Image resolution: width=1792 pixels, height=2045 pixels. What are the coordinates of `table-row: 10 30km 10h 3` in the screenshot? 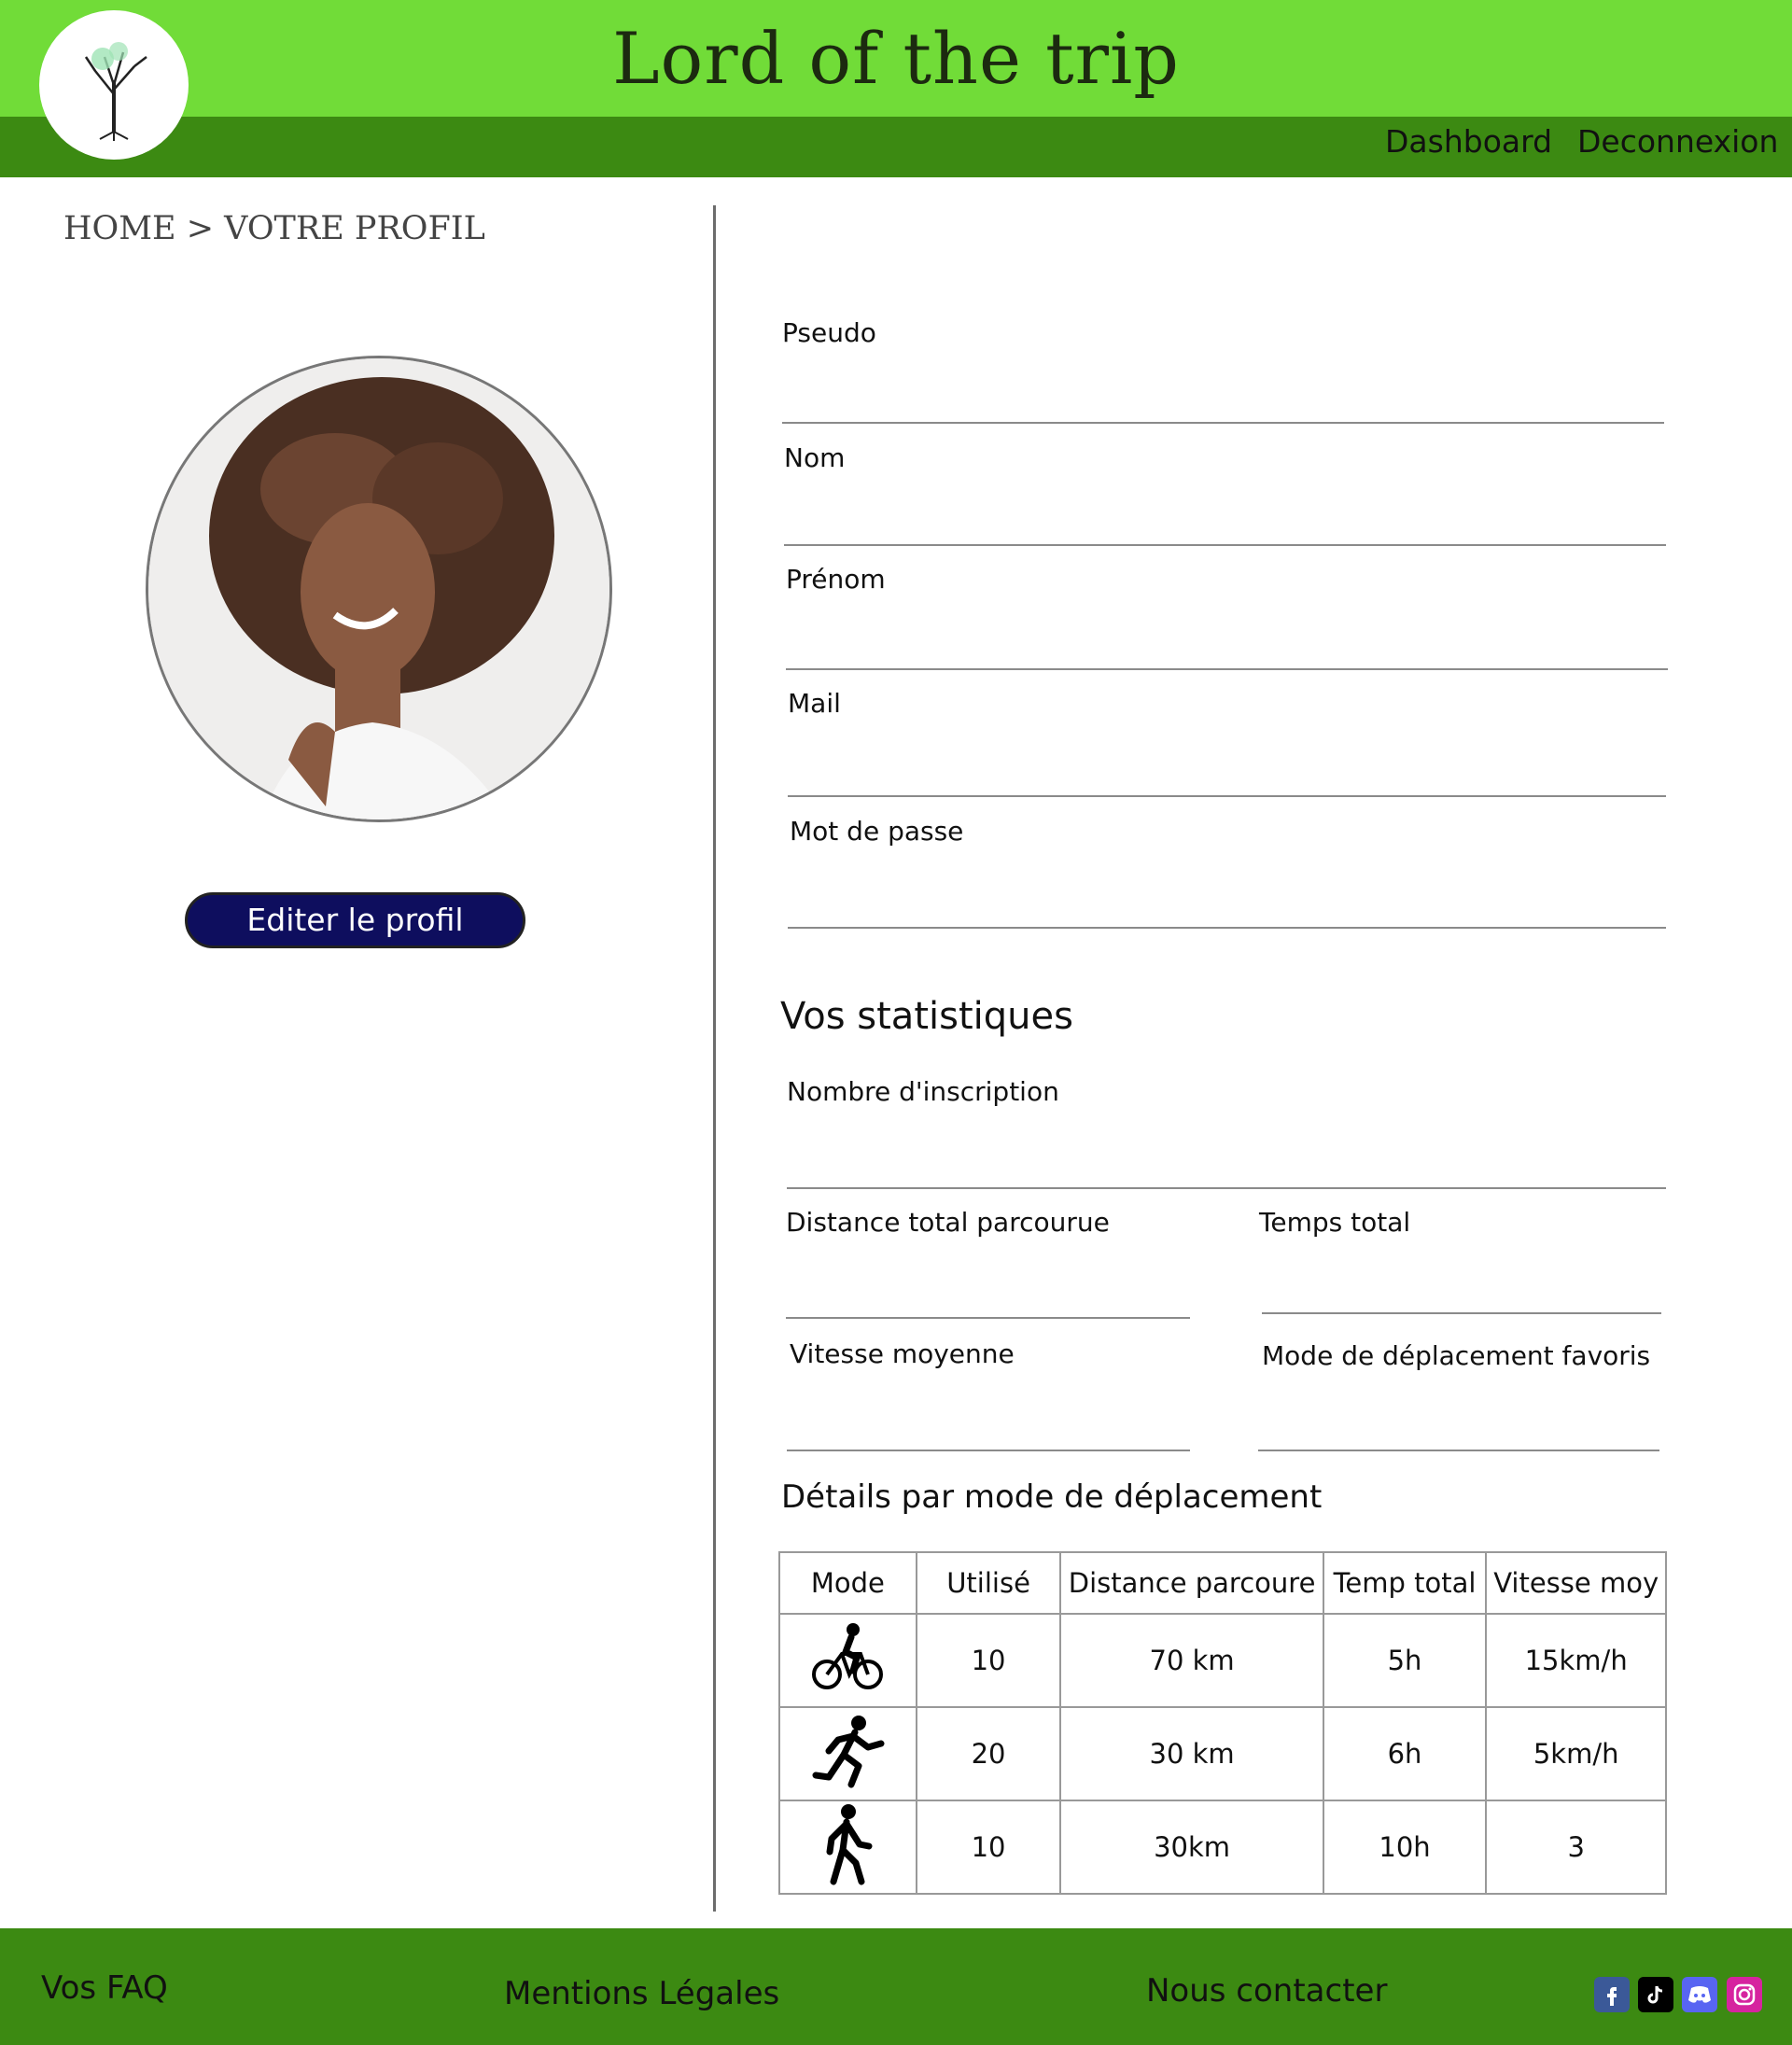 It's located at (1222, 1847).